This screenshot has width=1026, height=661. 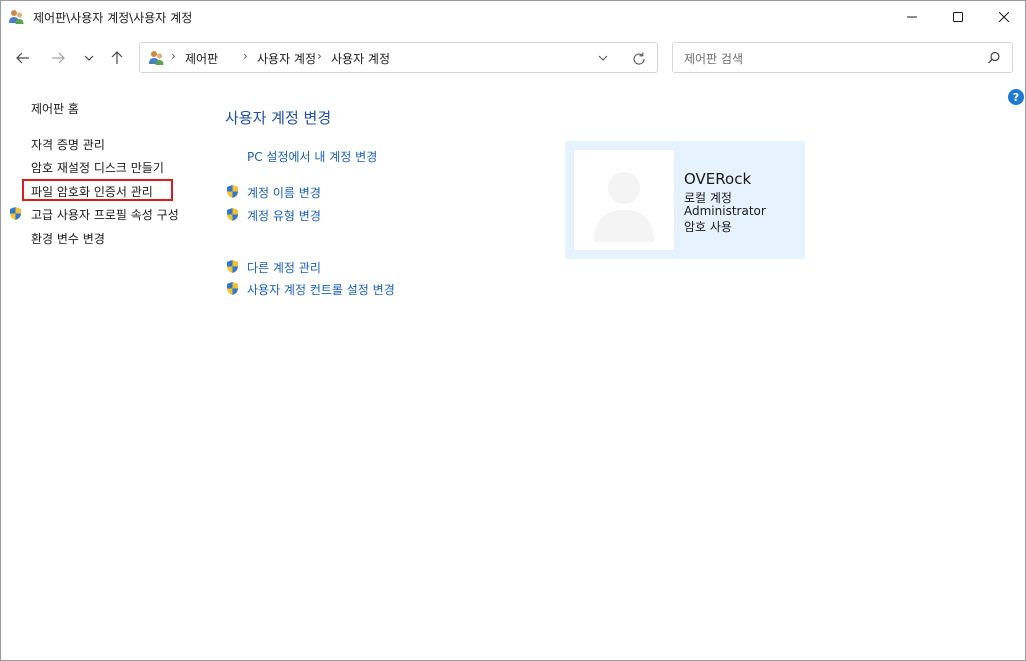 I want to click on title-bar: 제어판\사용자 계정\사용자 계정, so click(x=513, y=16).